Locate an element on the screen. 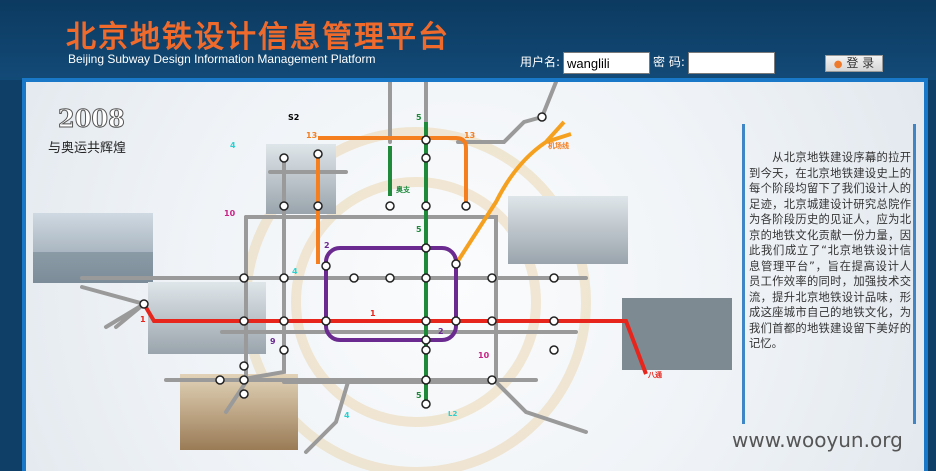 This screenshot has width=936, height=471. site-title: 北京地铁设计信息管理平台 is located at coordinates (258, 37).